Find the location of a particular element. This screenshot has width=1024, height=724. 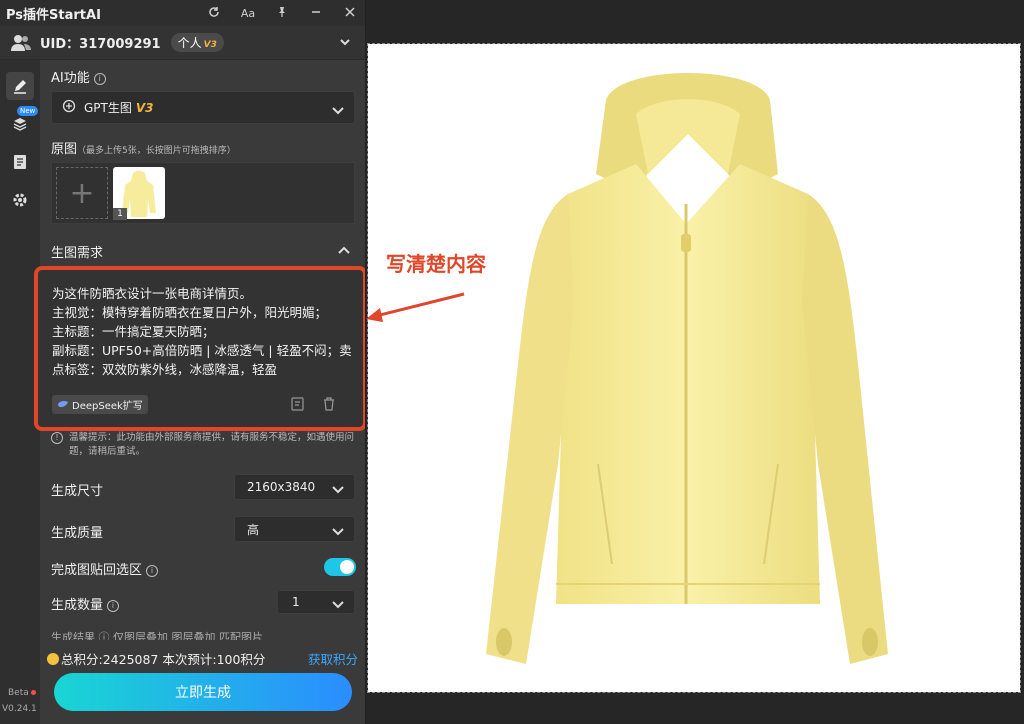

notice-text: ! 温馨提示：此功能由外部服务商提供，请有服务不稳定，如遇使用问题，请稍后重试。 is located at coordinates (203, 448).